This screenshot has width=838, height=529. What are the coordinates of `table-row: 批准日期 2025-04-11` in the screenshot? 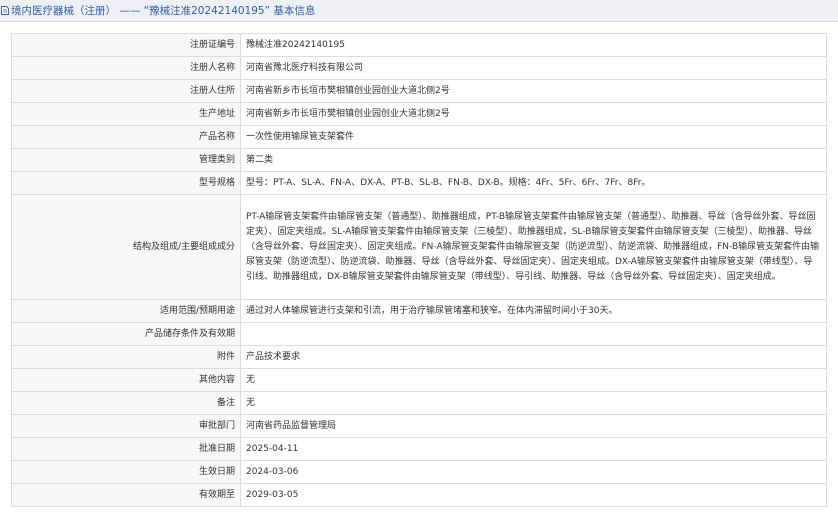 It's located at (419, 449).